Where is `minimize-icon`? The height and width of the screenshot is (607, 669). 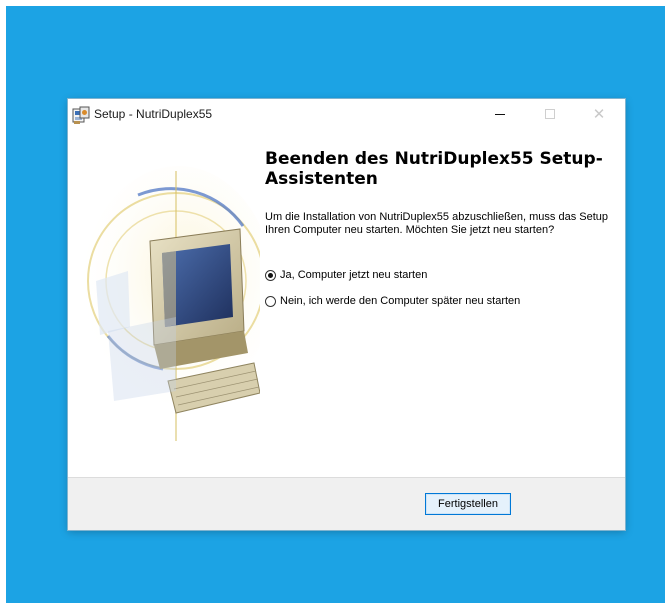 minimize-icon is located at coordinates (500, 114).